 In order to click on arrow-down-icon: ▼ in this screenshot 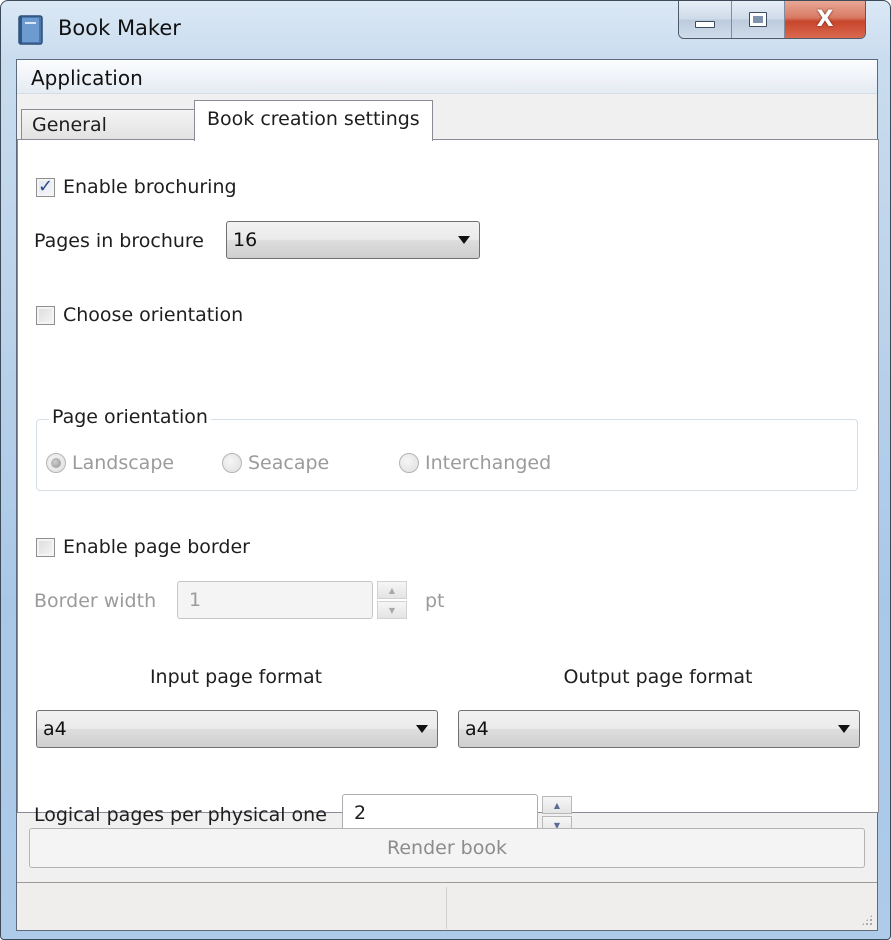, I will do `click(392, 610)`.